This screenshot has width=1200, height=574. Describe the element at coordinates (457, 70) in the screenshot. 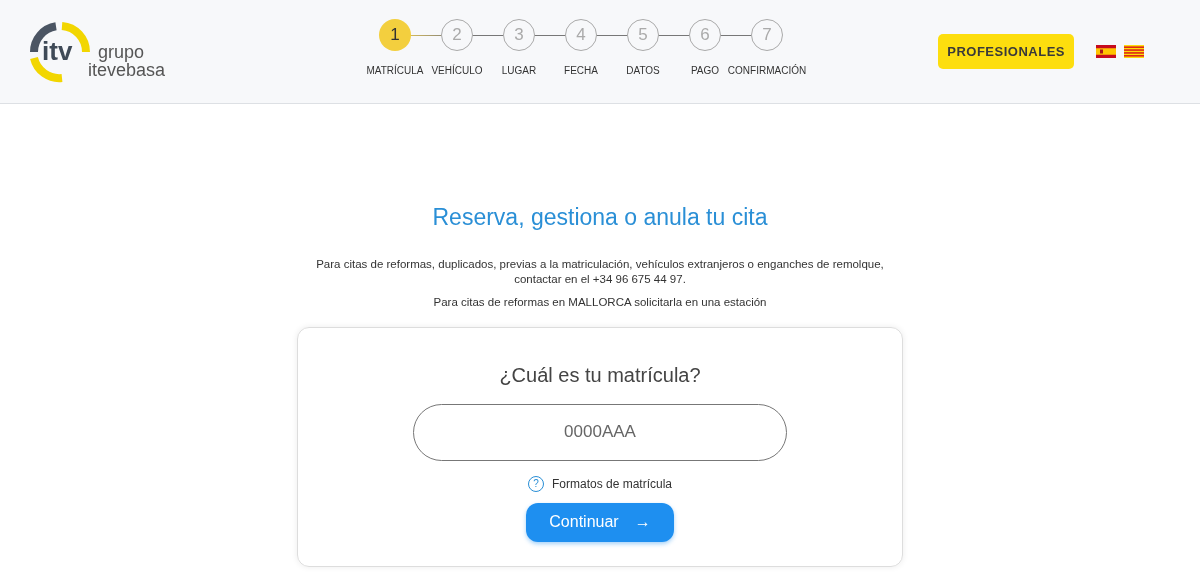

I see `step-label: VEHÍCULO` at that location.